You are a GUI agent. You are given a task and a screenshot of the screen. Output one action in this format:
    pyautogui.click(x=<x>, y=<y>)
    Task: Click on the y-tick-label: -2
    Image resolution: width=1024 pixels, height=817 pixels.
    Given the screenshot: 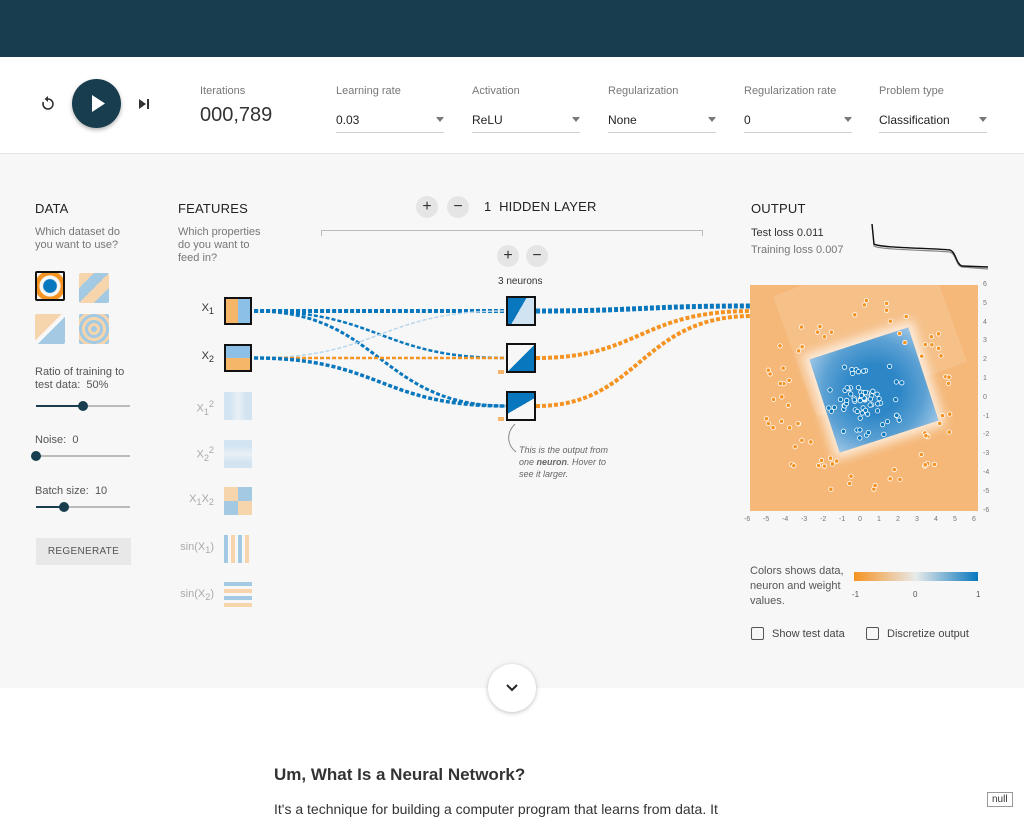 What is the action you would take?
    pyautogui.click(x=986, y=435)
    